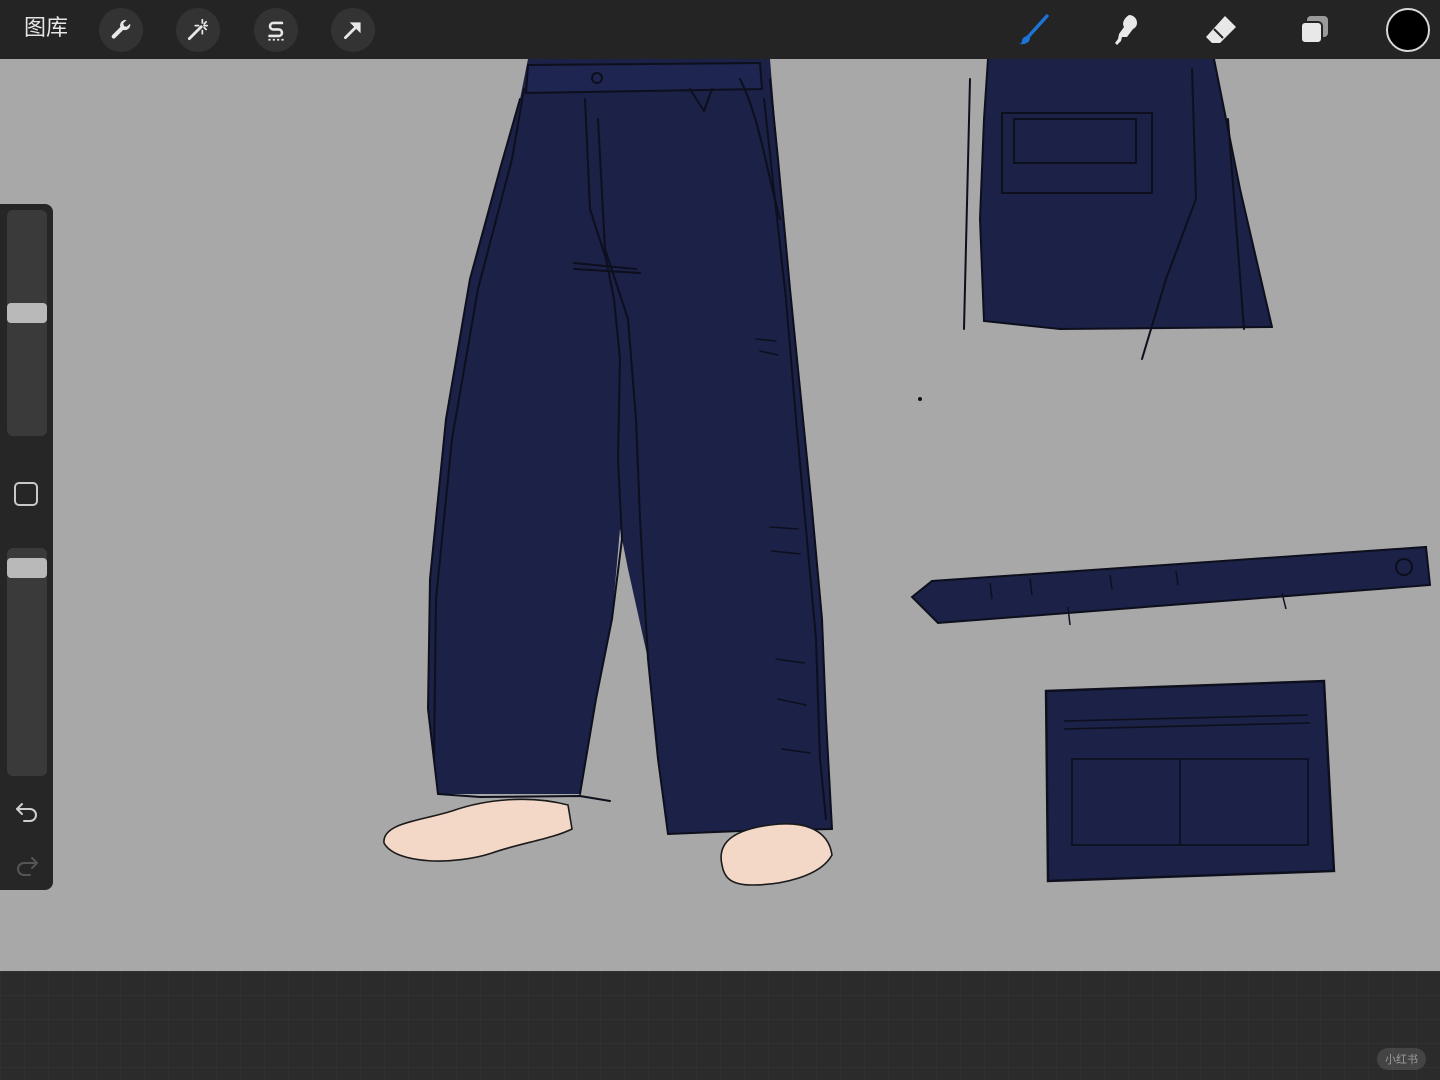  I want to click on smudge-tool, so click(1127, 30).